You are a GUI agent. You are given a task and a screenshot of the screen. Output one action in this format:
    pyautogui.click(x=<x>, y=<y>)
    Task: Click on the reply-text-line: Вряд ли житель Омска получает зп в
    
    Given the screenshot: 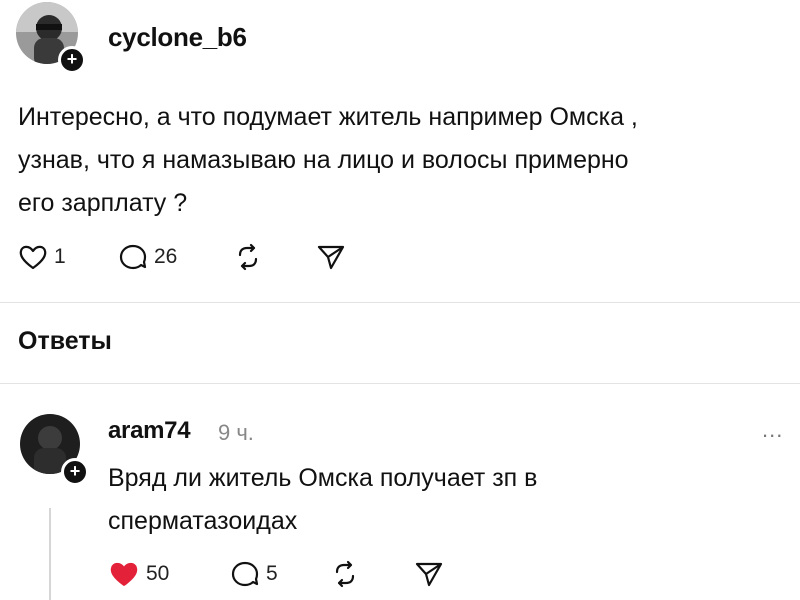 What is the action you would take?
    pyautogui.click(x=323, y=478)
    